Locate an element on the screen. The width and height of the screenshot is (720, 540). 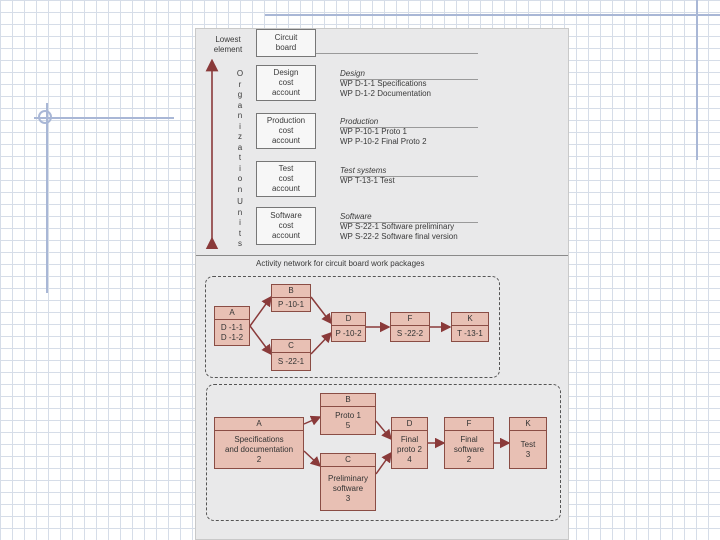
network-1-node-b: B P -10-1 is located at coordinates (291, 298).